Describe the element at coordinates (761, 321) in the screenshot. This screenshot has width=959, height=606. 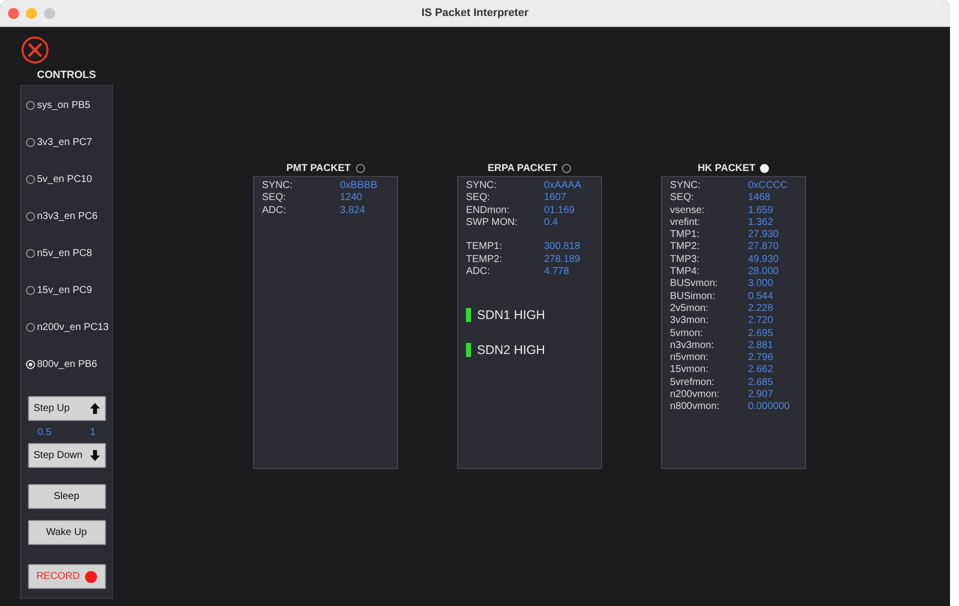
I see `field-value: 2.720` at that location.